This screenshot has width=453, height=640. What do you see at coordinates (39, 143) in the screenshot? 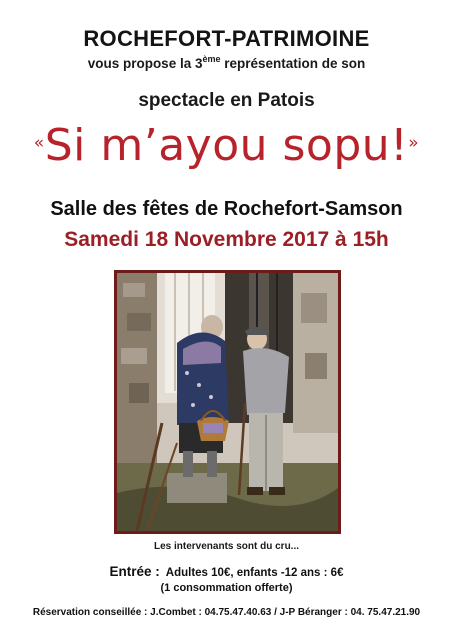
I see `open-quote: «` at bounding box center [39, 143].